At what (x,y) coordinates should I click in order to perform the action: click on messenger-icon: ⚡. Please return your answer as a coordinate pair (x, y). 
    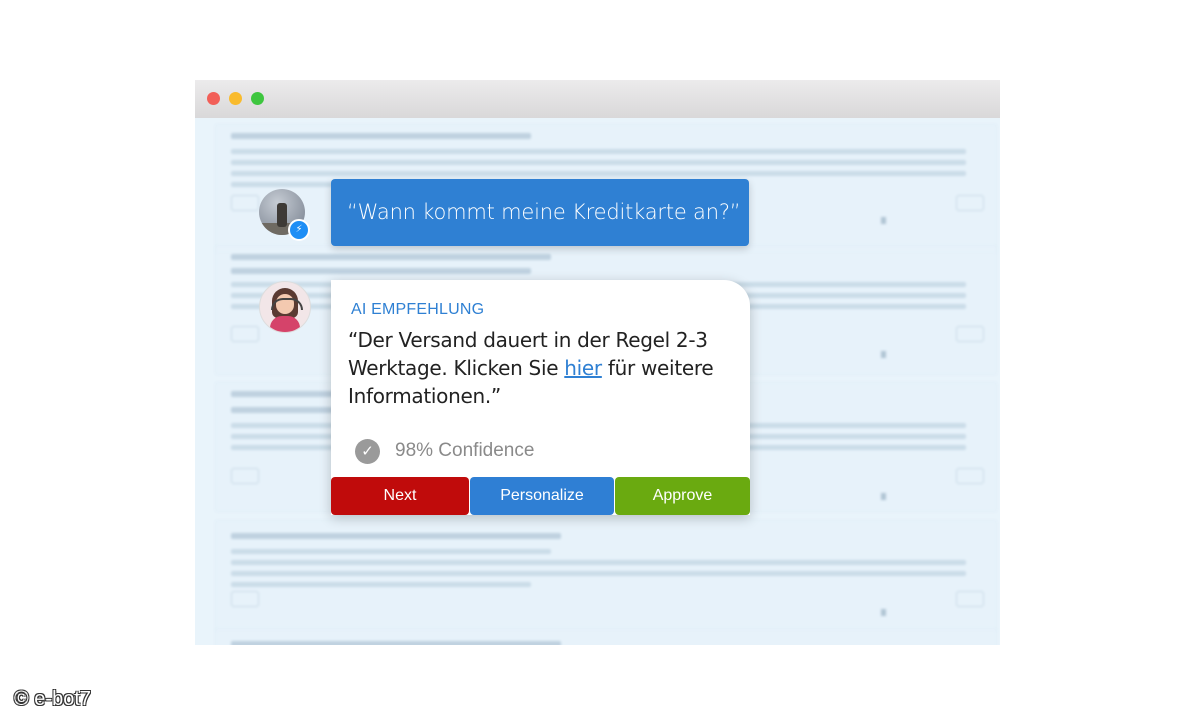
    Looking at the image, I should click on (299, 230).